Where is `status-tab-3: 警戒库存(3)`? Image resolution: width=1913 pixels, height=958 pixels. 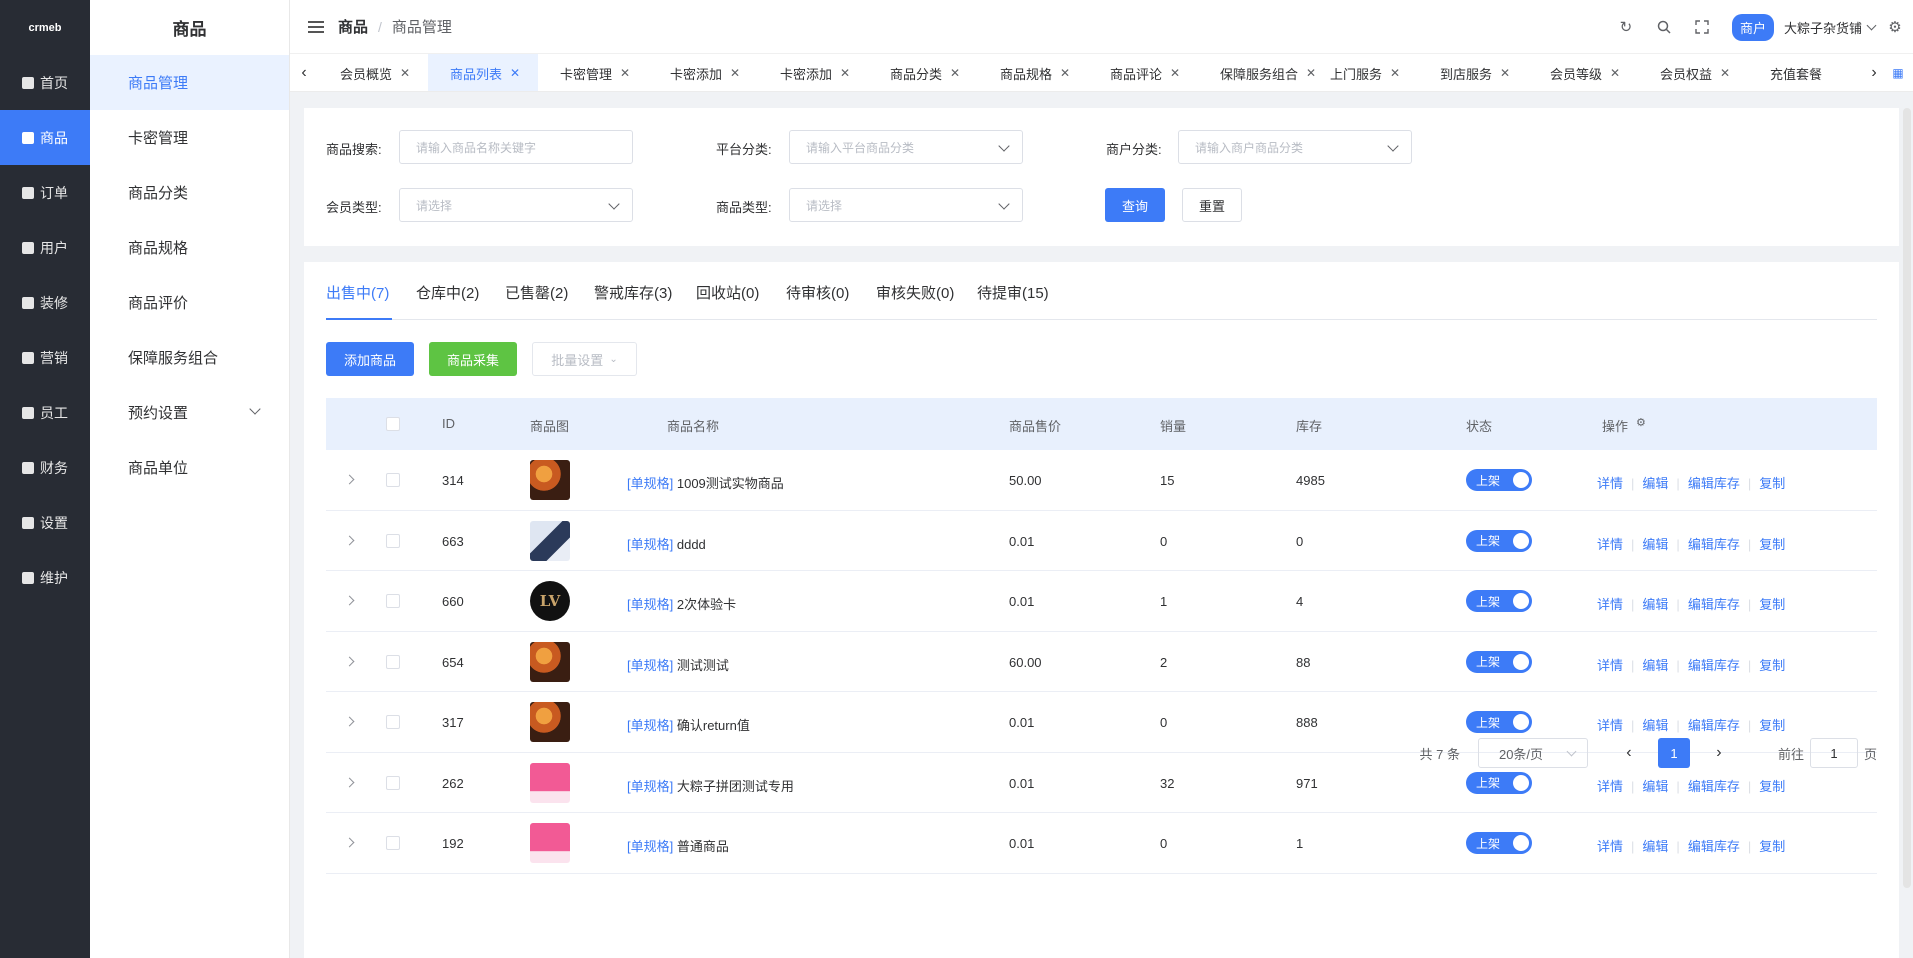 status-tab-3: 警戒库存(3) is located at coordinates (633, 292).